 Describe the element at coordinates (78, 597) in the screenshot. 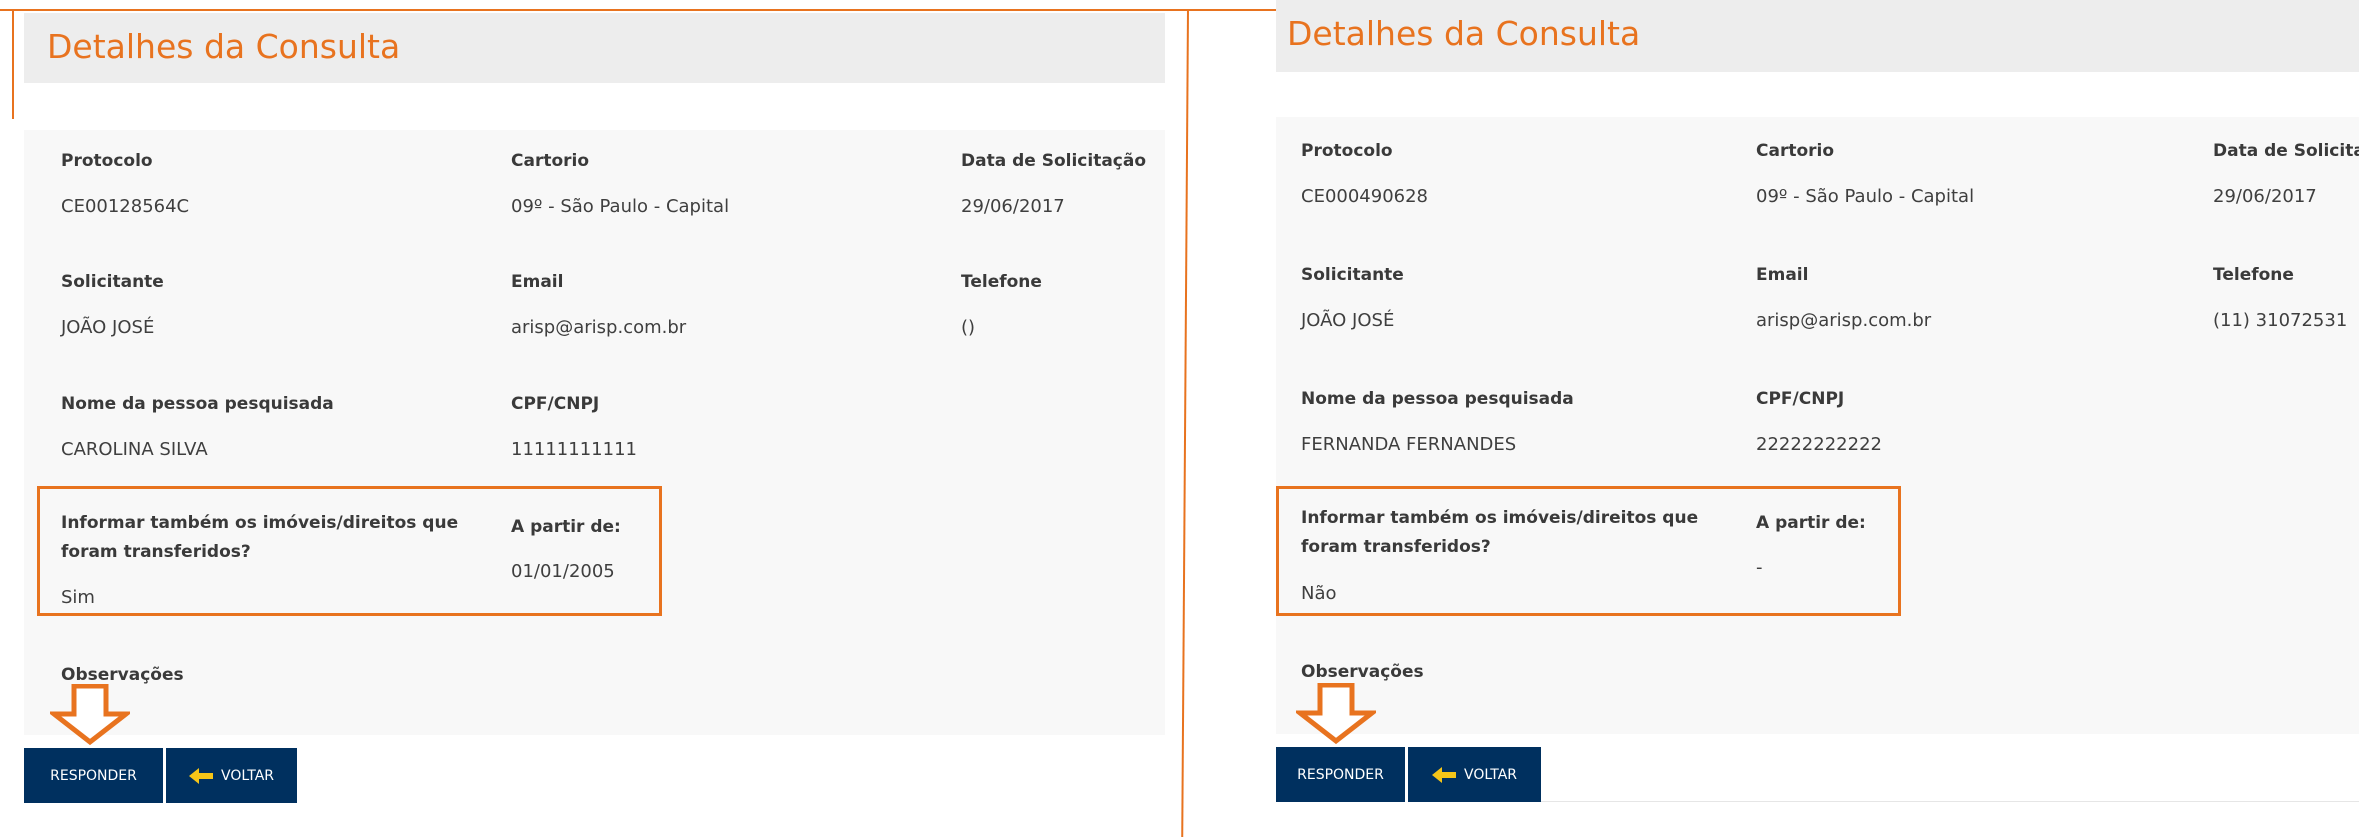

I see `informar-transferidos-value: Sim` at that location.